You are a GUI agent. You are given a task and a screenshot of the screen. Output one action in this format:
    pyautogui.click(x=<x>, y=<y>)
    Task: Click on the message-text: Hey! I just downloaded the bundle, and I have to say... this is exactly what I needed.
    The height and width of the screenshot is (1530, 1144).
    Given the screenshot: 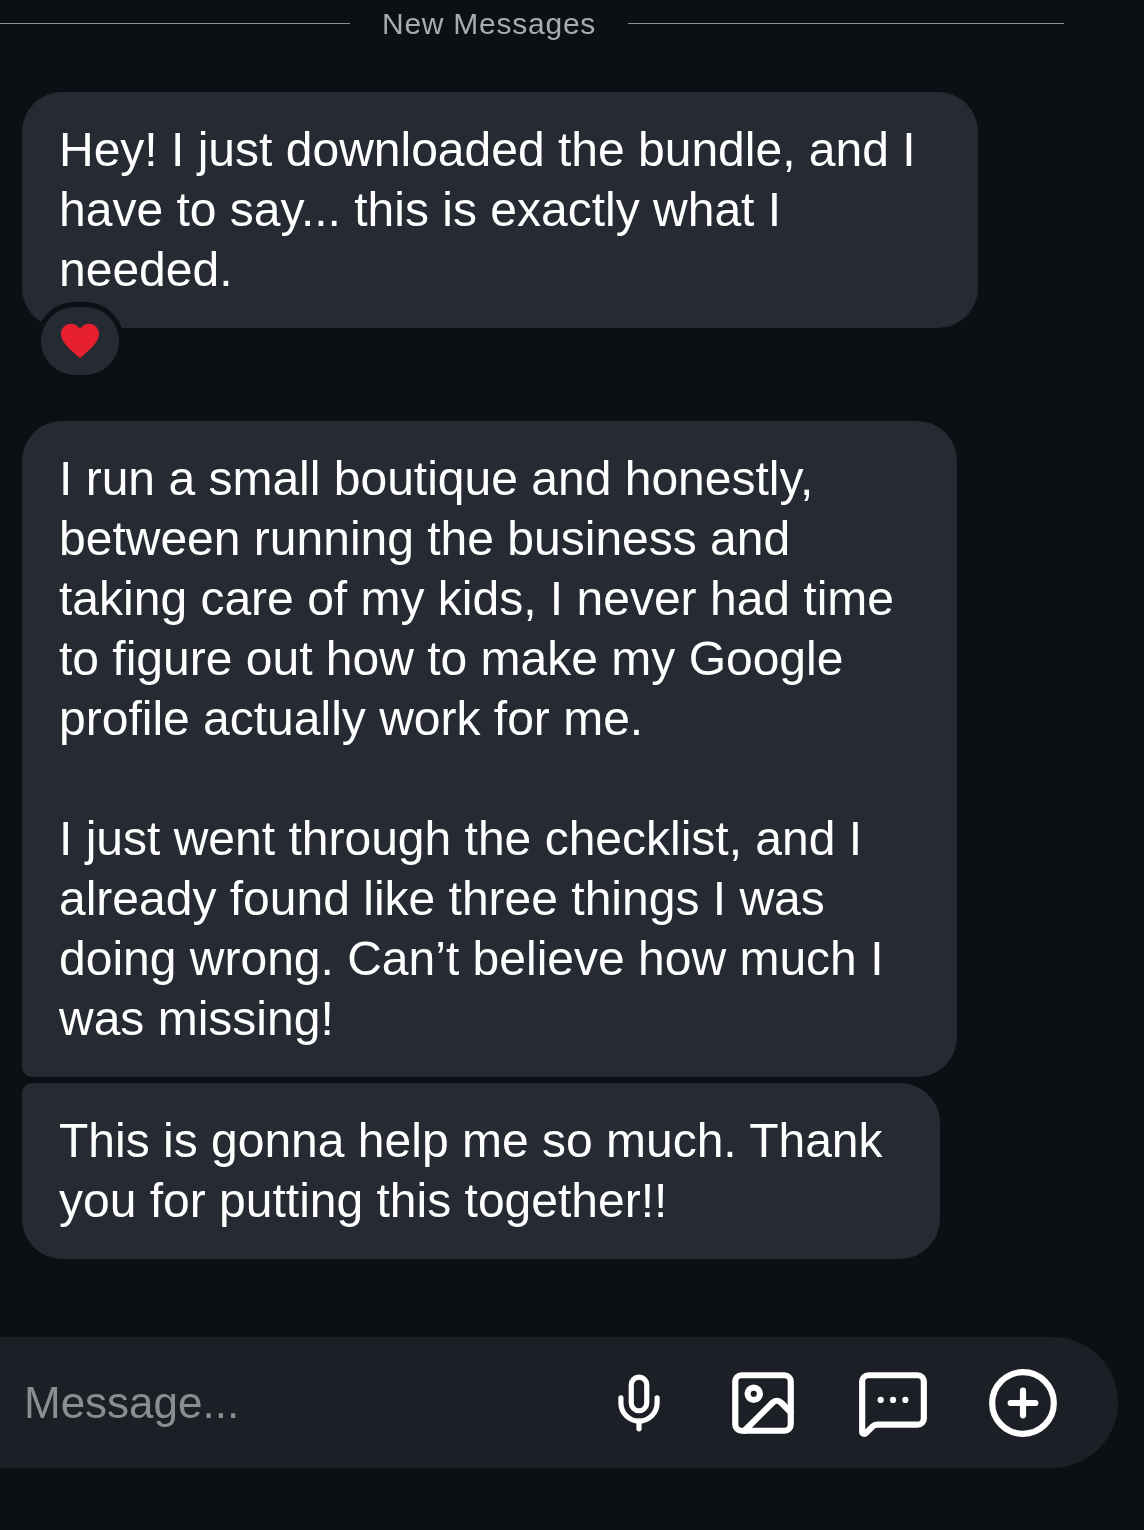 What is the action you would take?
    pyautogui.click(x=488, y=210)
    